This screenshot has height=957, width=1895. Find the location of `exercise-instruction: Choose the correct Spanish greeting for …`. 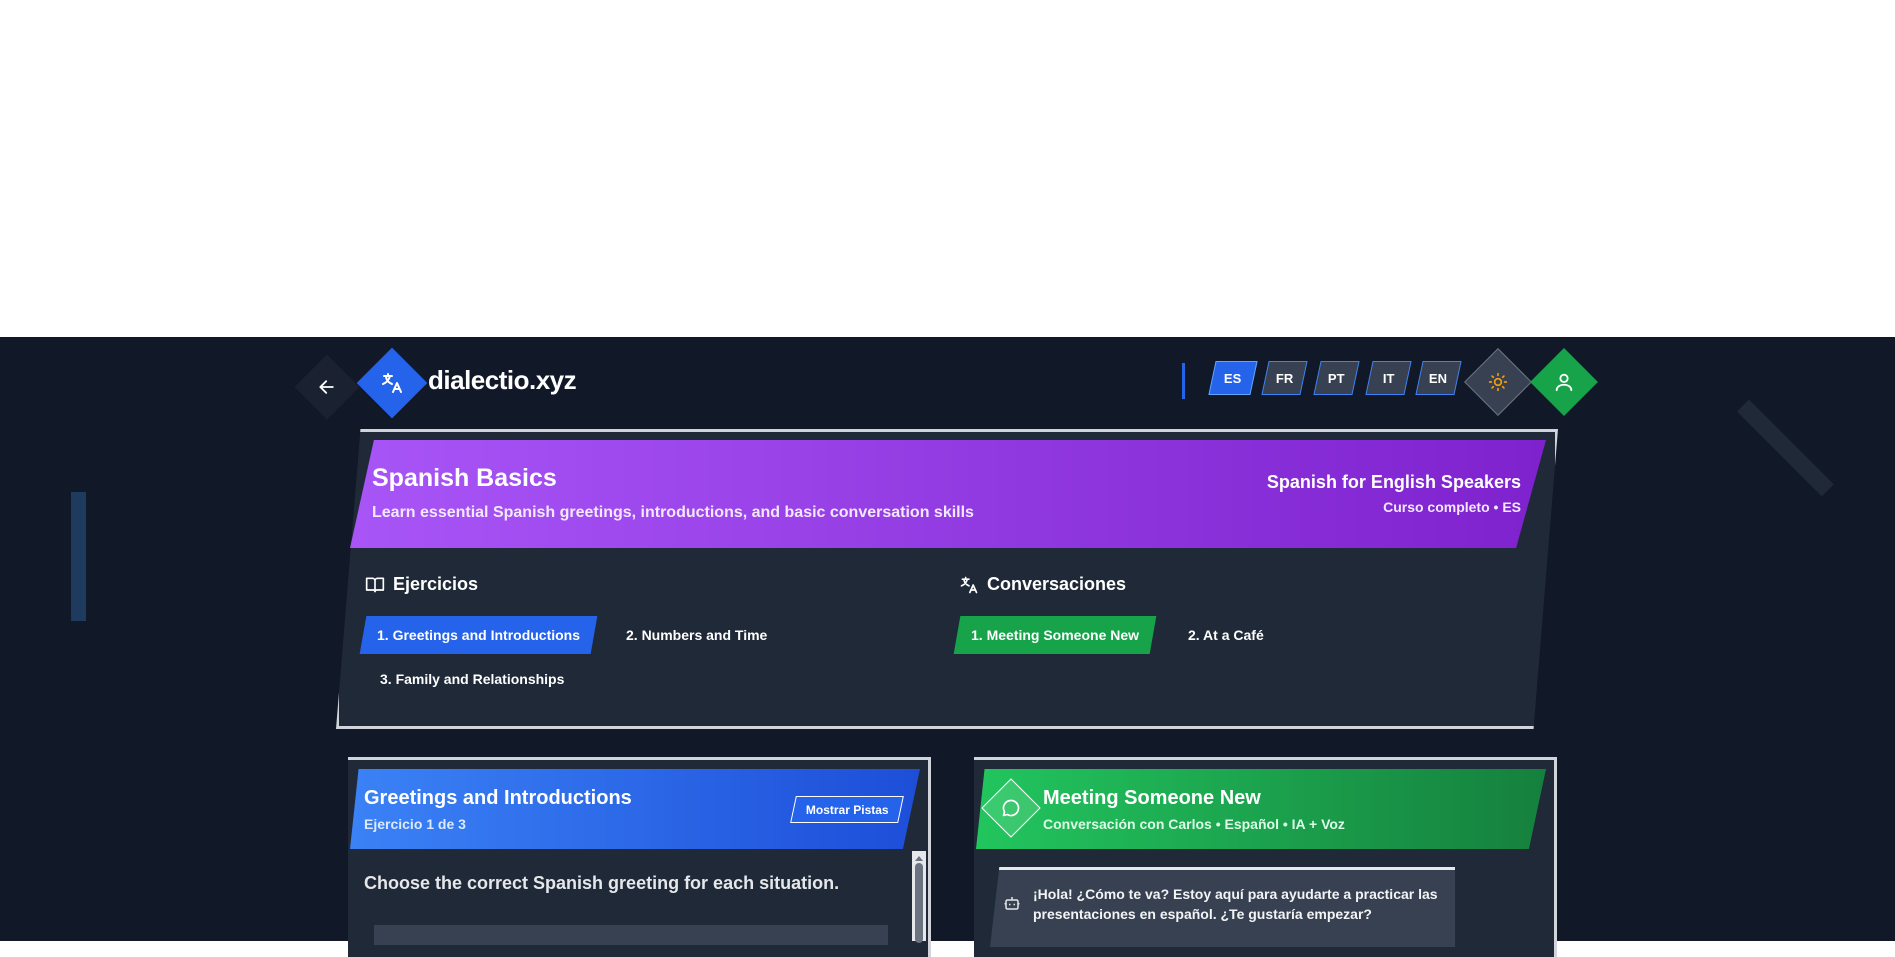

exercise-instruction: Choose the correct Spanish greeting for … is located at coordinates (602, 883).